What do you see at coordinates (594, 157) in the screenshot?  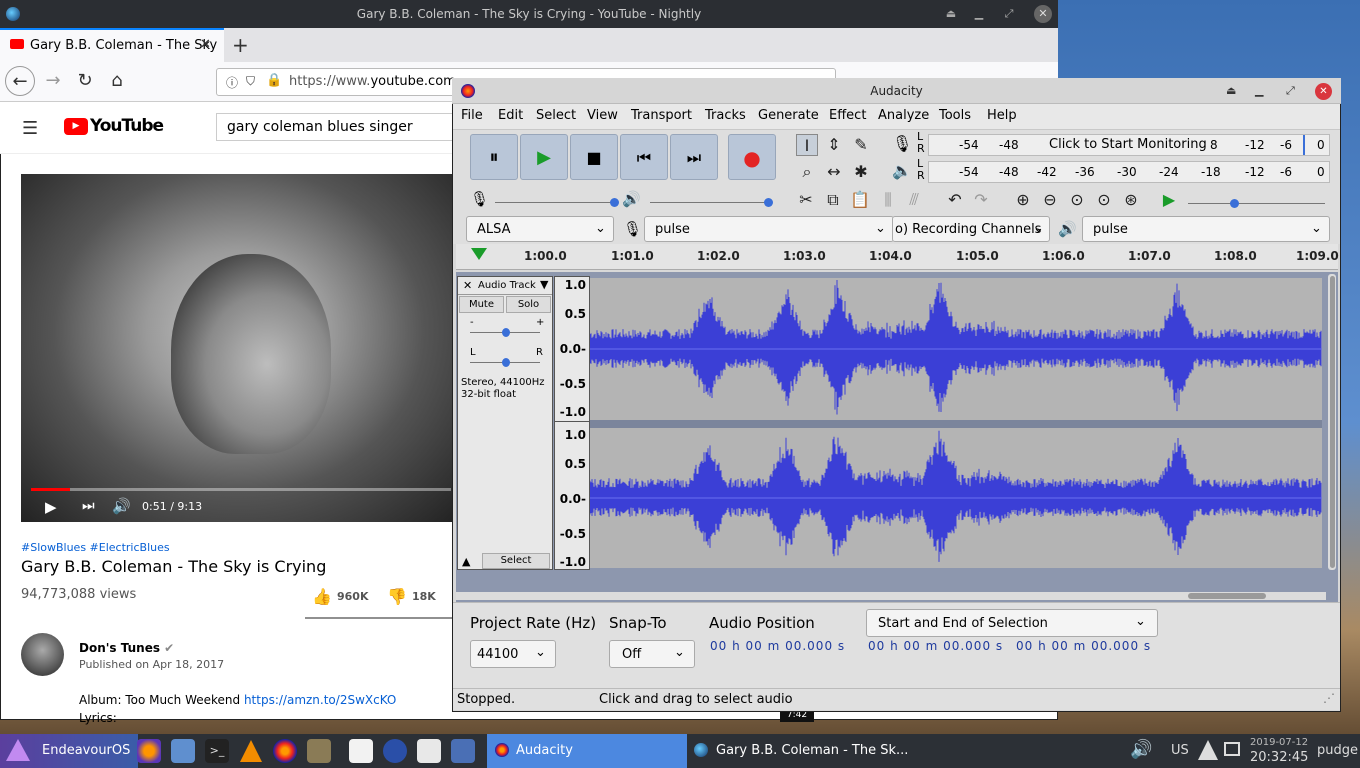 I see `stop-button: ■` at bounding box center [594, 157].